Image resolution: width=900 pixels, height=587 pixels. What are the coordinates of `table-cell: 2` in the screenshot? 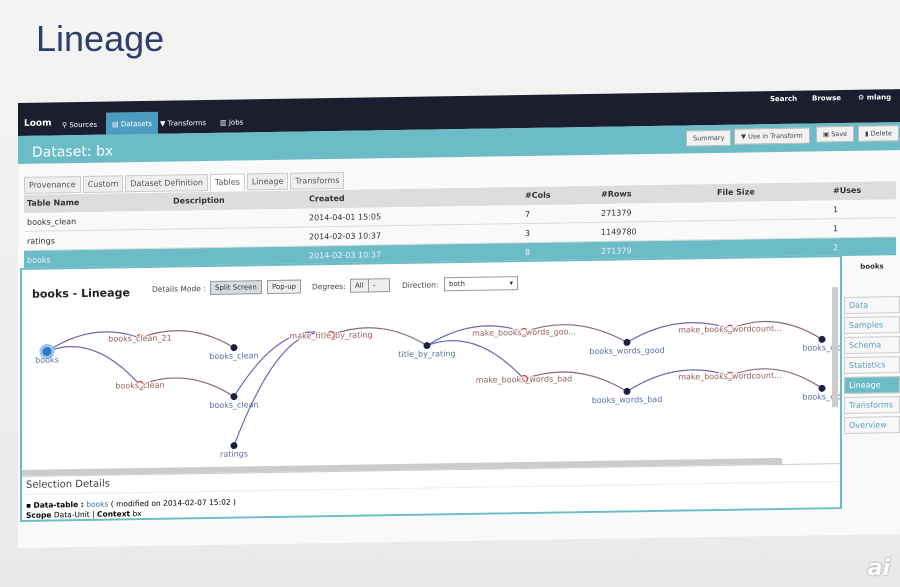 It's located at (863, 246).